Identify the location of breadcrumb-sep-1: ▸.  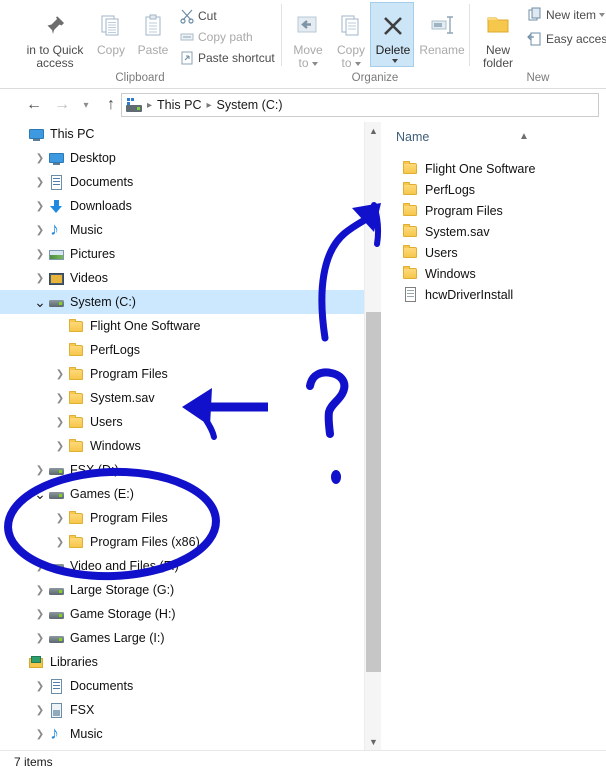
(208, 105).